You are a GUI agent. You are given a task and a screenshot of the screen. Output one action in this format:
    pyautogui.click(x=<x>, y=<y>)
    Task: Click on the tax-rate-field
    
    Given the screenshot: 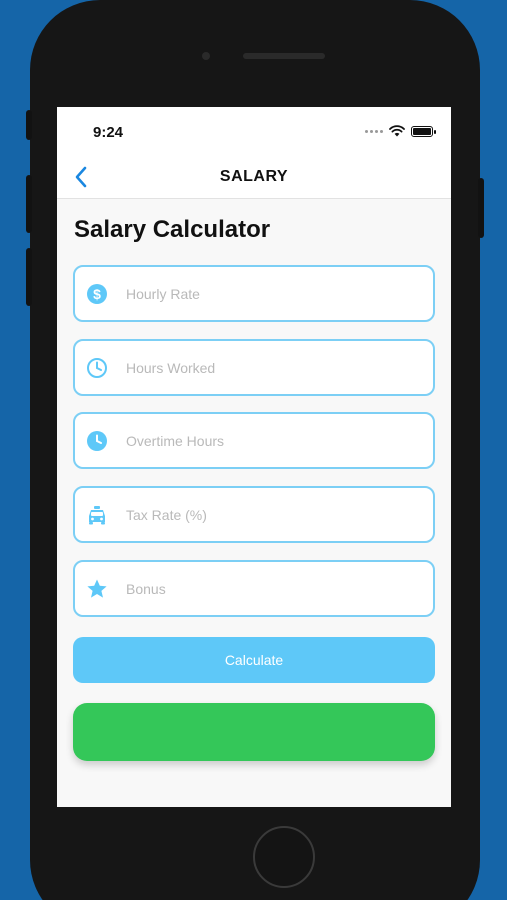 What is the action you would take?
    pyautogui.click(x=254, y=514)
    